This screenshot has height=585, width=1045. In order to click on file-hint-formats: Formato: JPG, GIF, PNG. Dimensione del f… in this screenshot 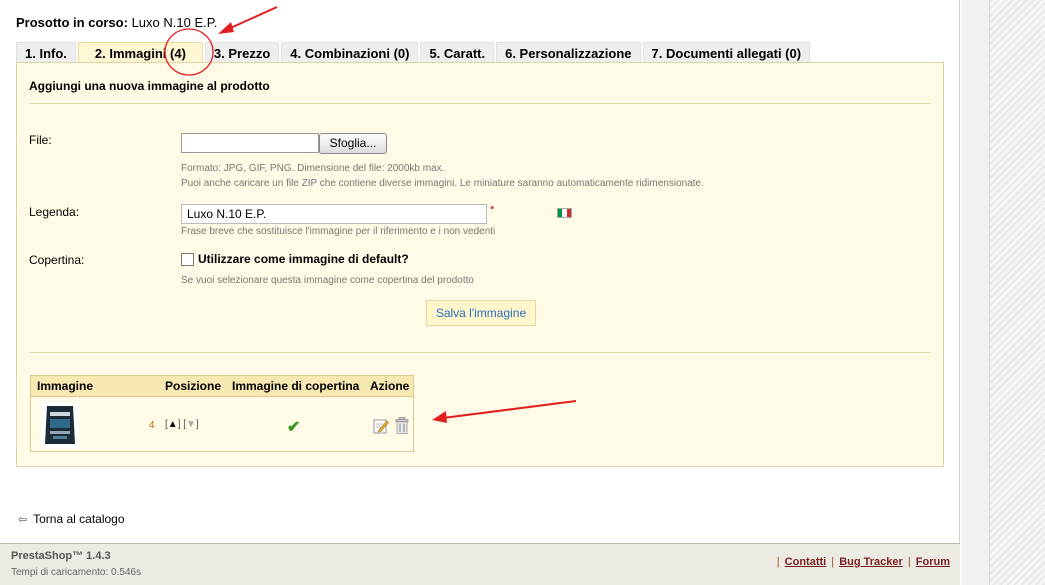, I will do `click(313, 168)`.